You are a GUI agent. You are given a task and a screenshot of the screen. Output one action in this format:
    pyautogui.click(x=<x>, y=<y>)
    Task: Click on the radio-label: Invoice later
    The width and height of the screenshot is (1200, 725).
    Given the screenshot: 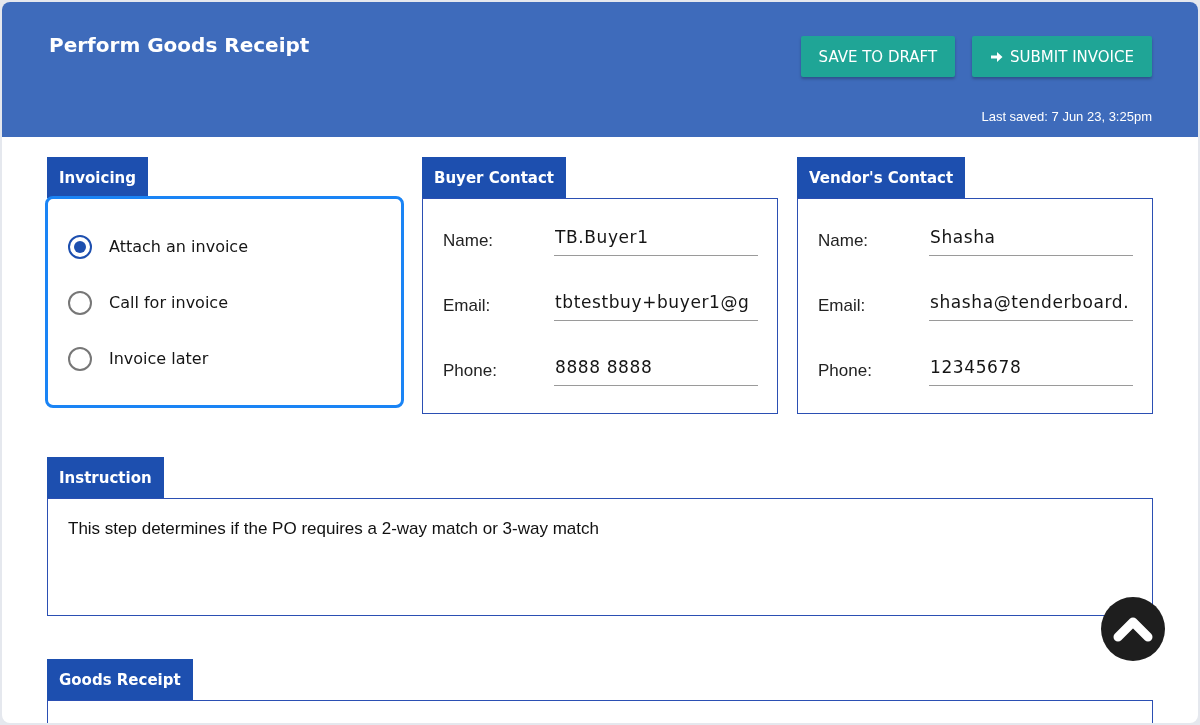 What is the action you would take?
    pyautogui.click(x=159, y=359)
    